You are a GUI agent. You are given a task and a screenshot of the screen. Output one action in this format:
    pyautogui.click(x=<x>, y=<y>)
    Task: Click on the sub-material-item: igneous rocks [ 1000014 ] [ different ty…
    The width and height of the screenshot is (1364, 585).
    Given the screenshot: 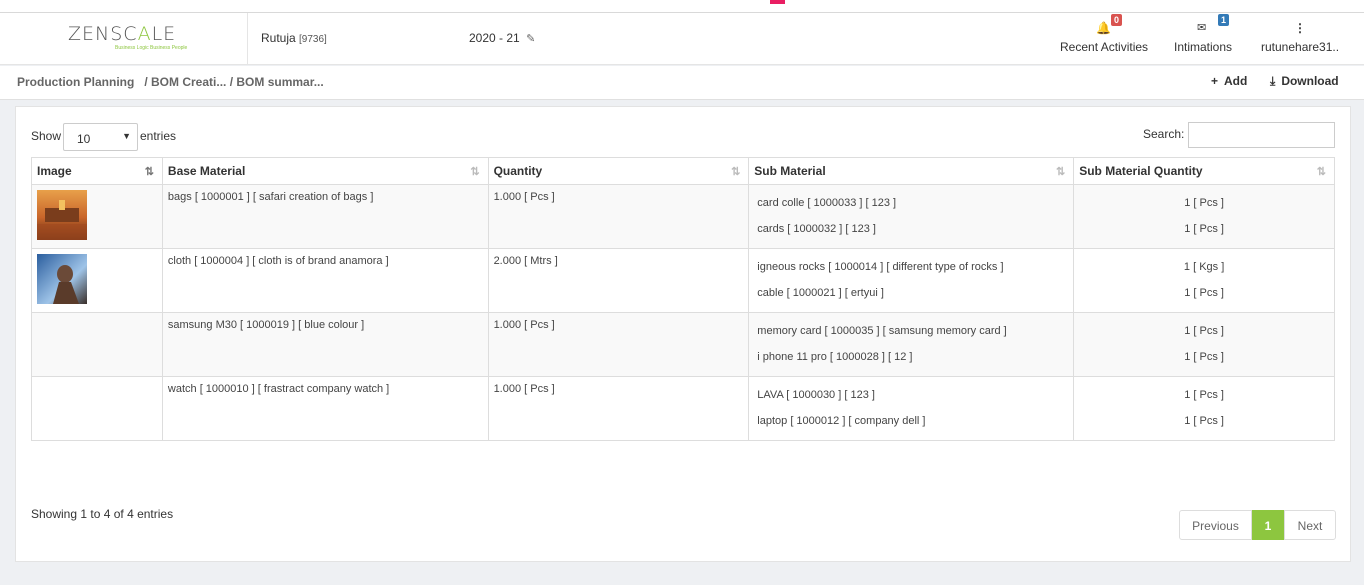 What is the action you would take?
    pyautogui.click(x=880, y=267)
    